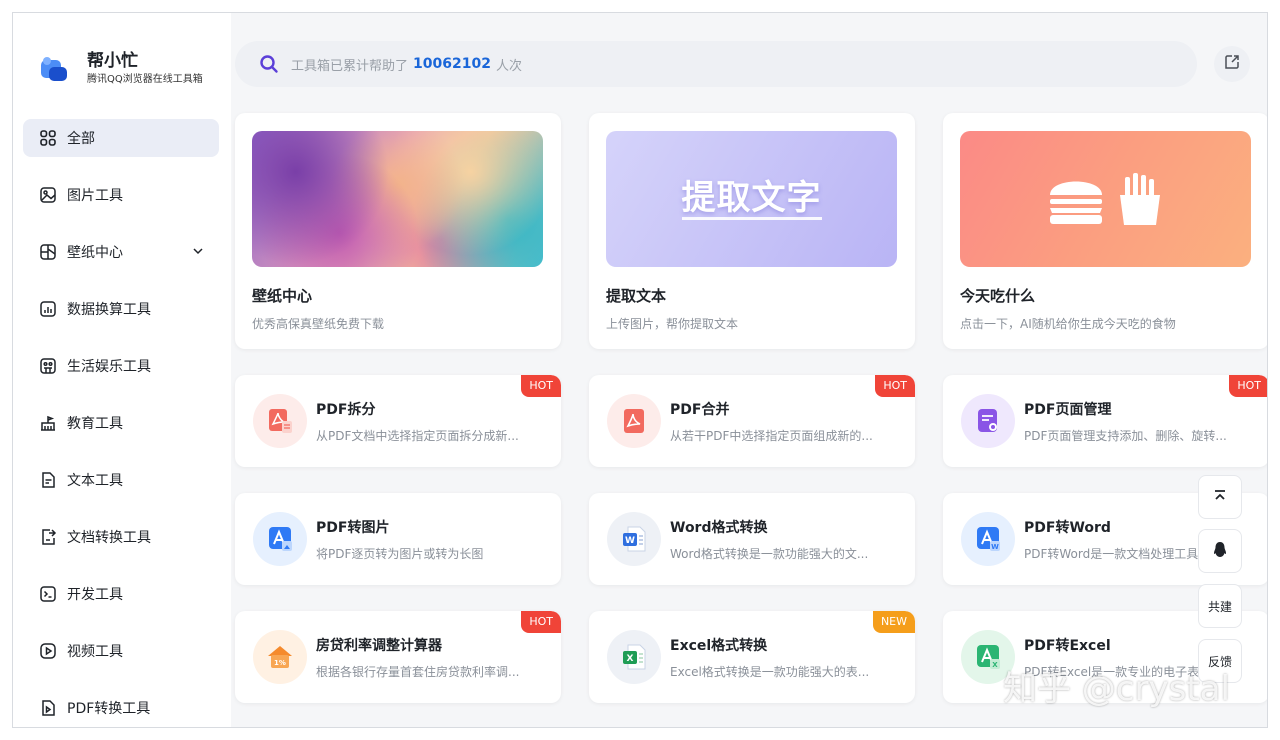 The image size is (1280, 740). I want to click on sidebar-item-data-conversion: 数据换算工具, so click(121, 309).